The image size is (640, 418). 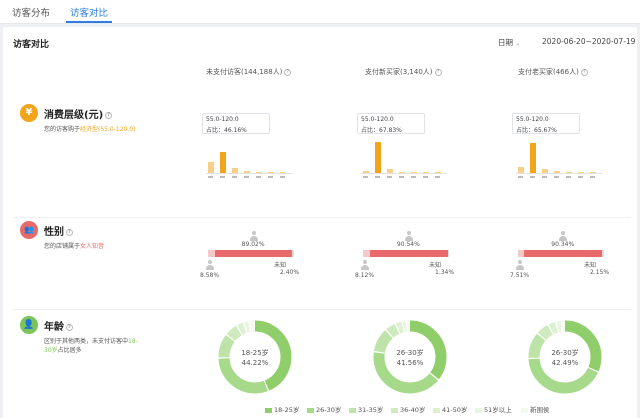 I want to click on tab-bar: 访客分布 访客对比, so click(x=320, y=12).